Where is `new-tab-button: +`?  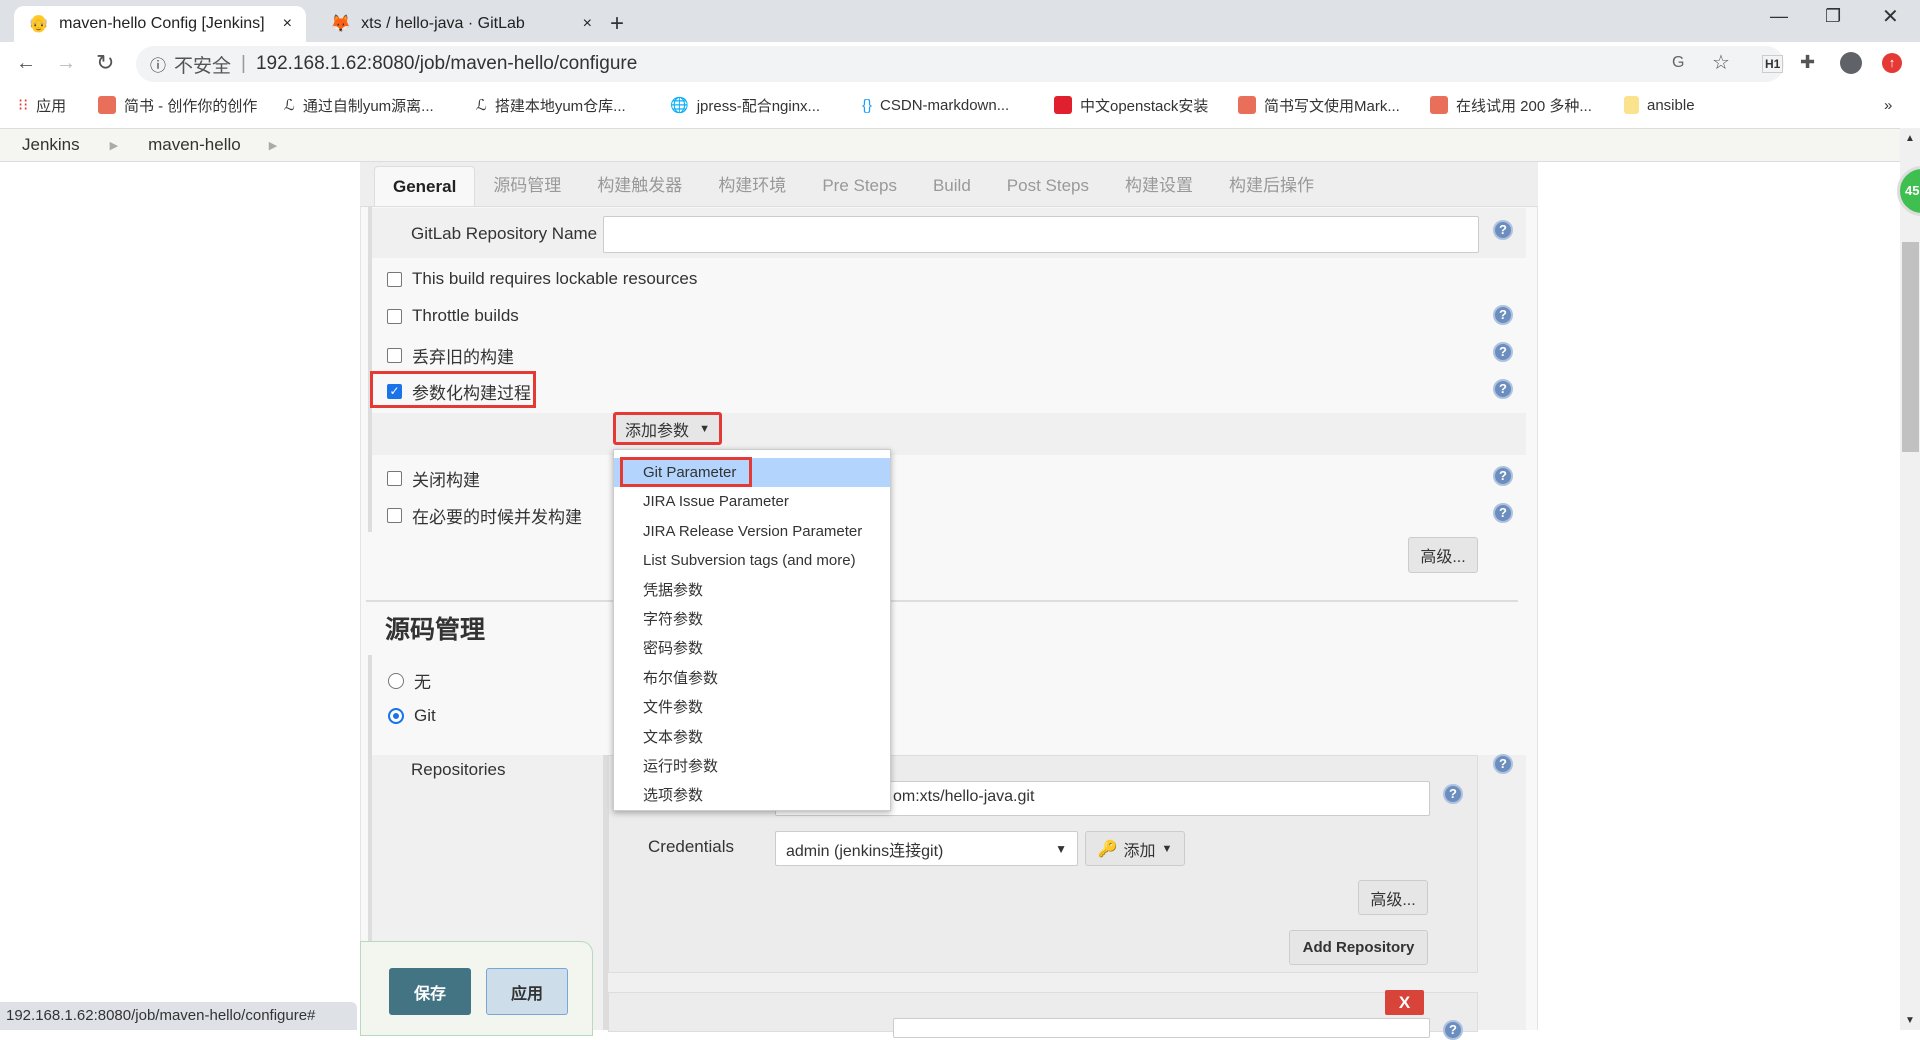
new-tab-button: + is located at coordinates (617, 24).